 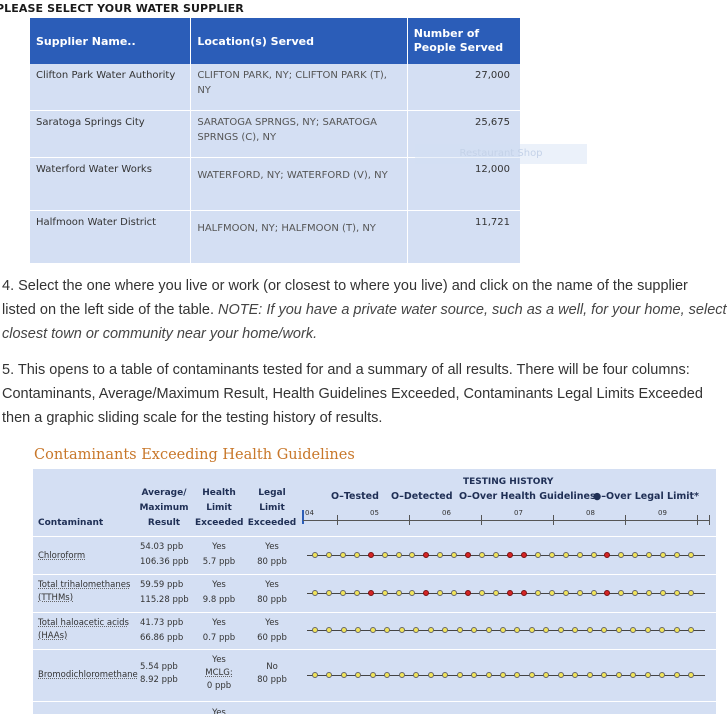 What do you see at coordinates (219, 673) in the screenshot?
I see `health-limit-mclg: MCLG:` at bounding box center [219, 673].